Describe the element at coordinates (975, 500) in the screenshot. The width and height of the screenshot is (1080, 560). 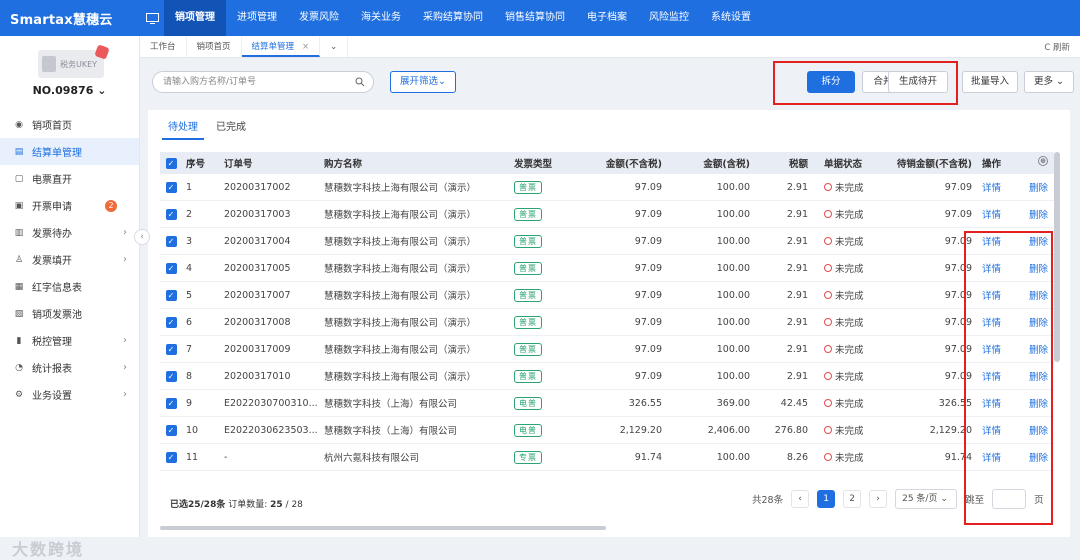
I see `jump-label: 跳至` at that location.